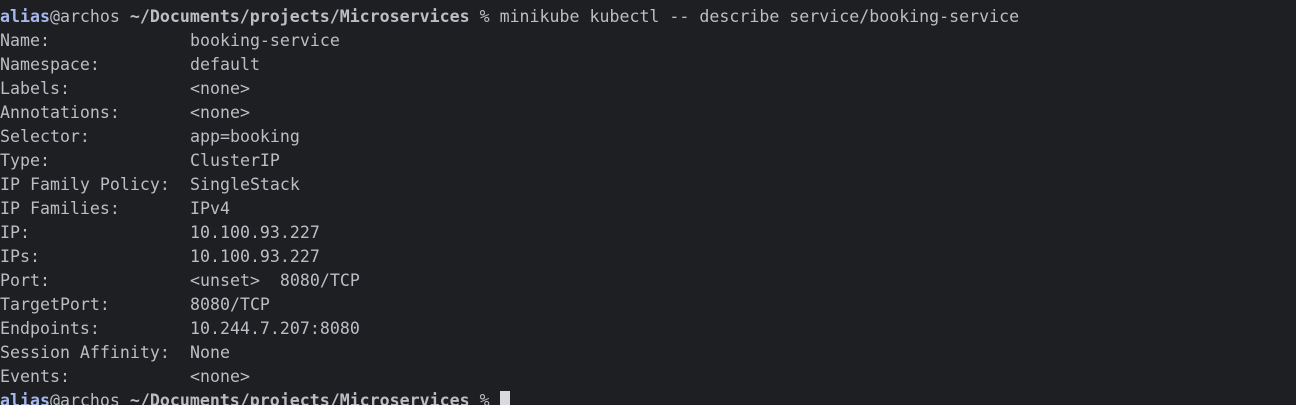 The height and width of the screenshot is (405, 1296). I want to click on output-row: Type: ClusterIP, so click(509, 161).